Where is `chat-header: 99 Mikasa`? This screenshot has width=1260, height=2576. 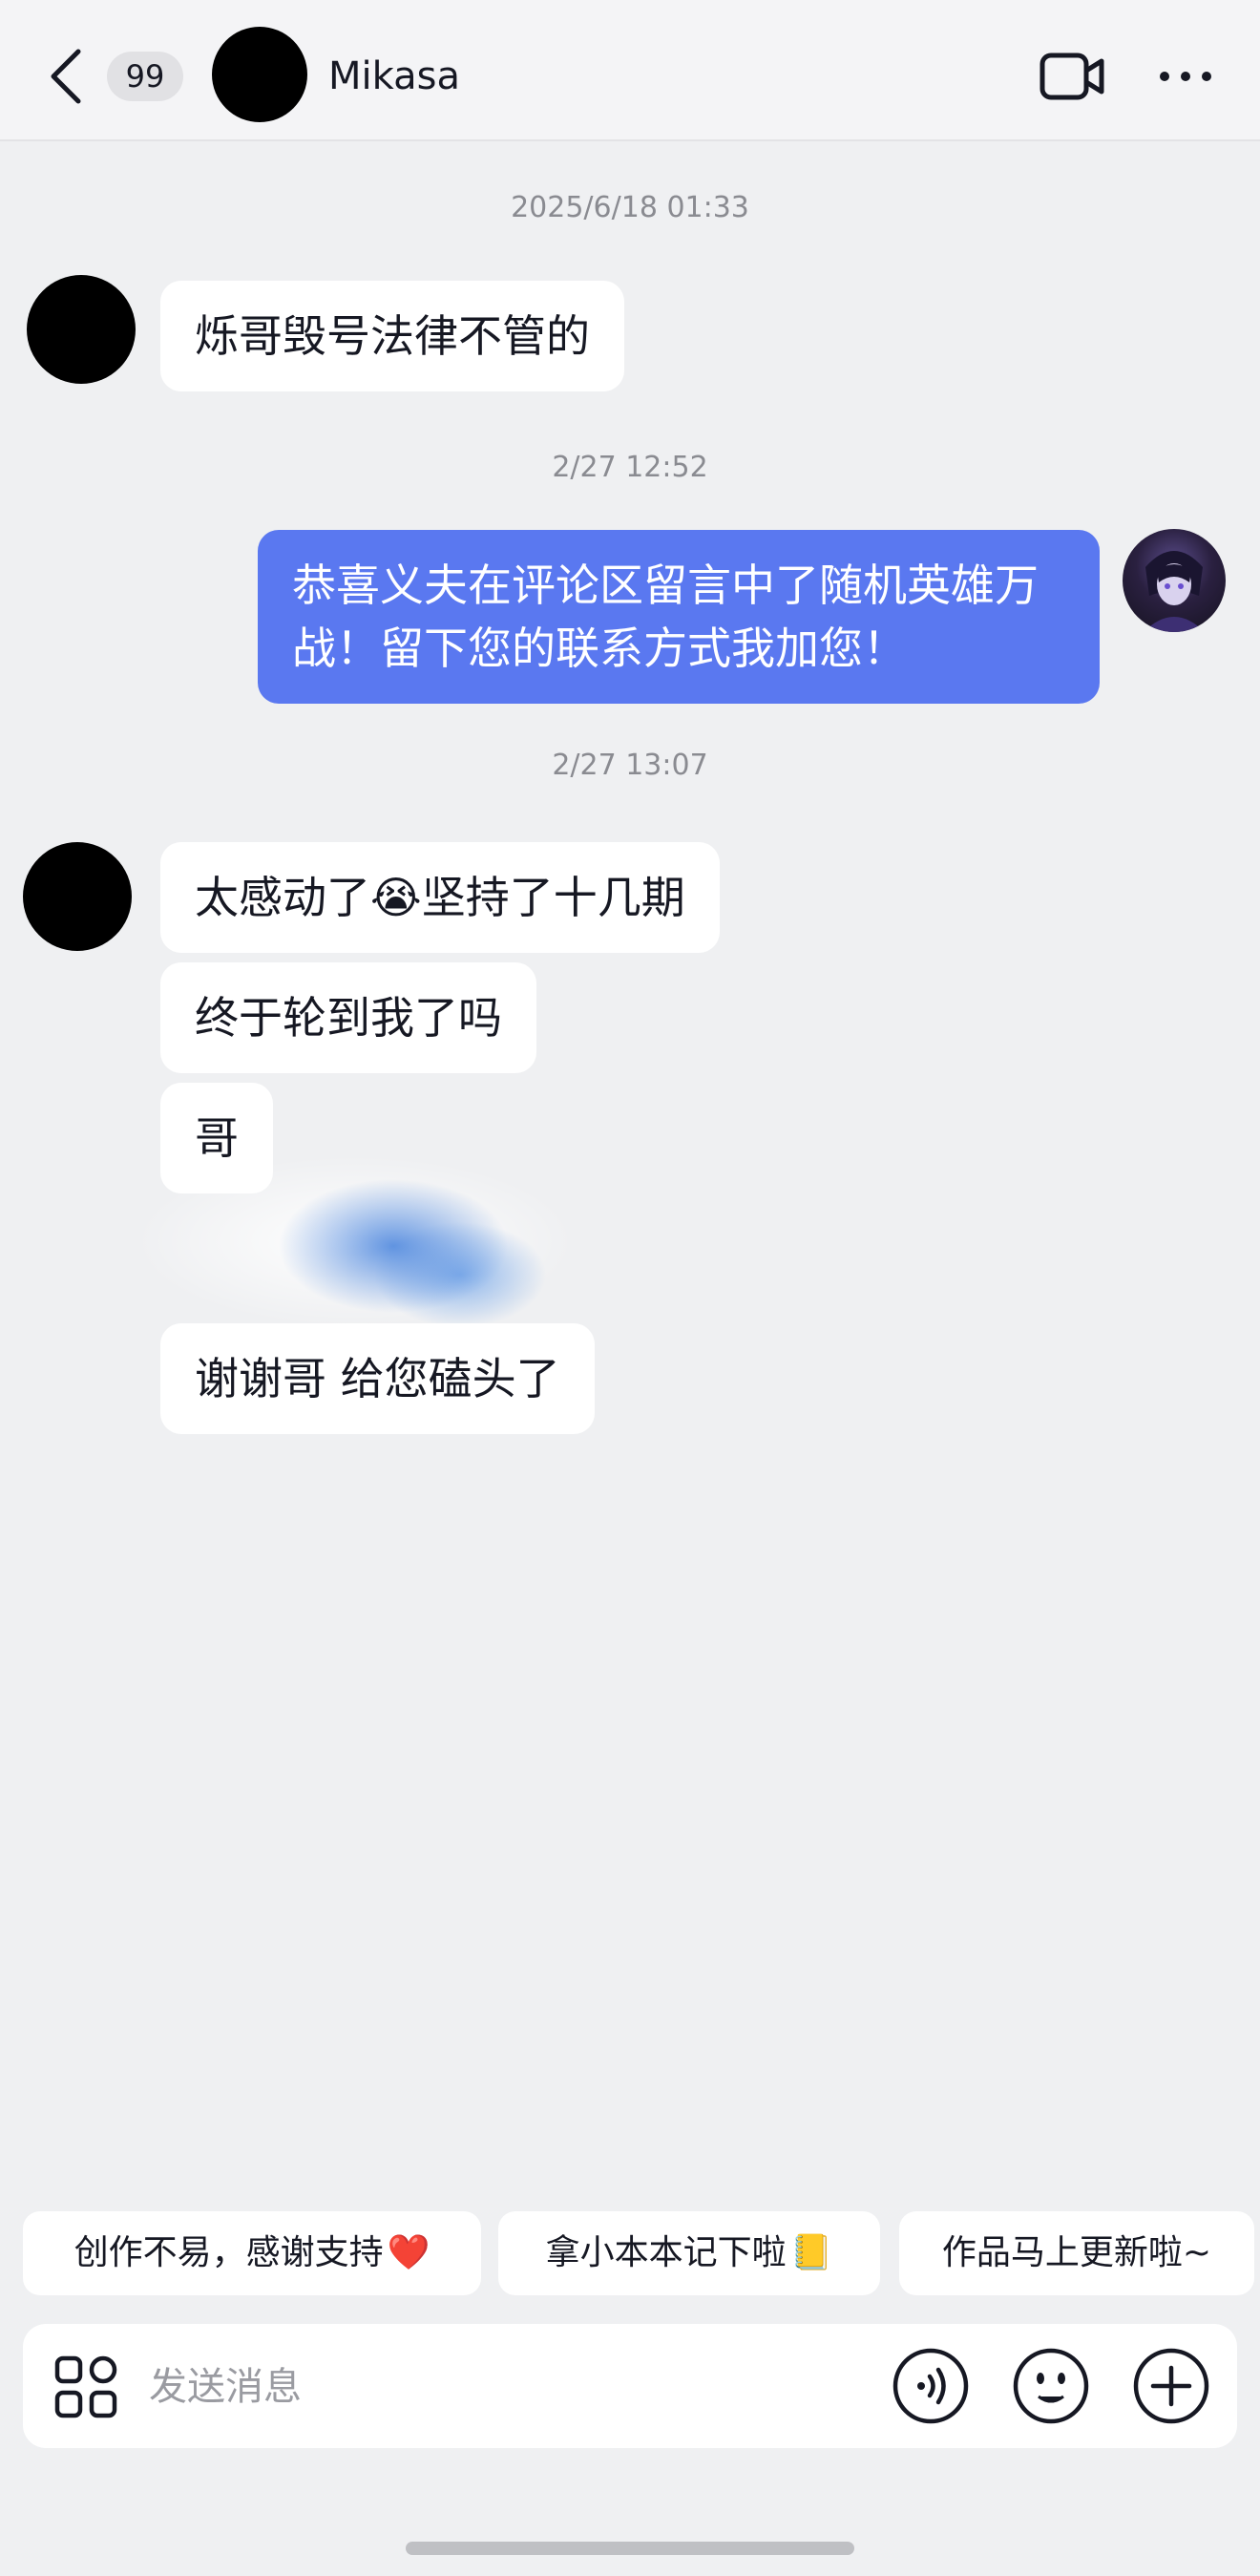 chat-header: 99 Mikasa is located at coordinates (630, 70).